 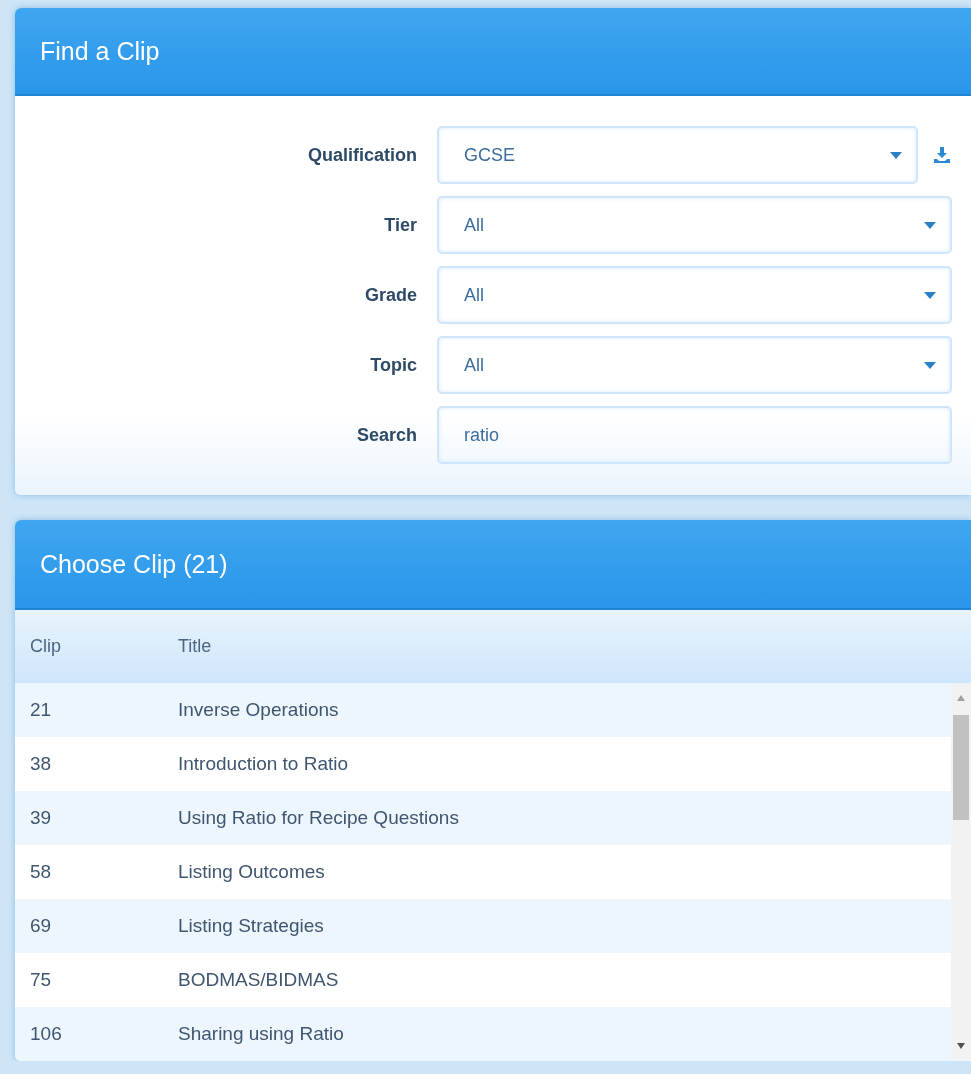 What do you see at coordinates (390, 295) in the screenshot?
I see `field-label: Grade` at bounding box center [390, 295].